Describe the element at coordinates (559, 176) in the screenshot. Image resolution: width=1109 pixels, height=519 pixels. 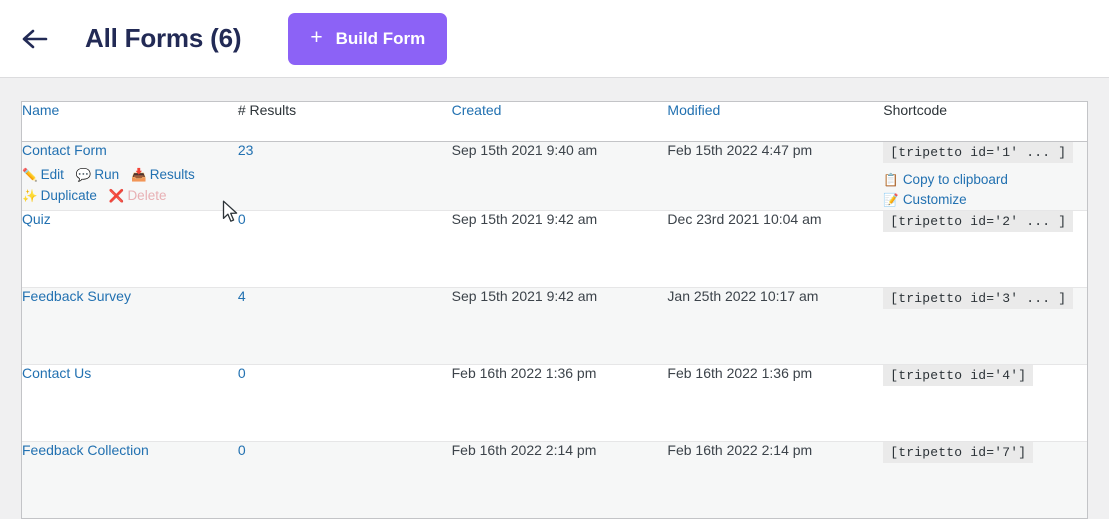
I see `cell-created: Sep 15th 2021 9:40 am` at that location.